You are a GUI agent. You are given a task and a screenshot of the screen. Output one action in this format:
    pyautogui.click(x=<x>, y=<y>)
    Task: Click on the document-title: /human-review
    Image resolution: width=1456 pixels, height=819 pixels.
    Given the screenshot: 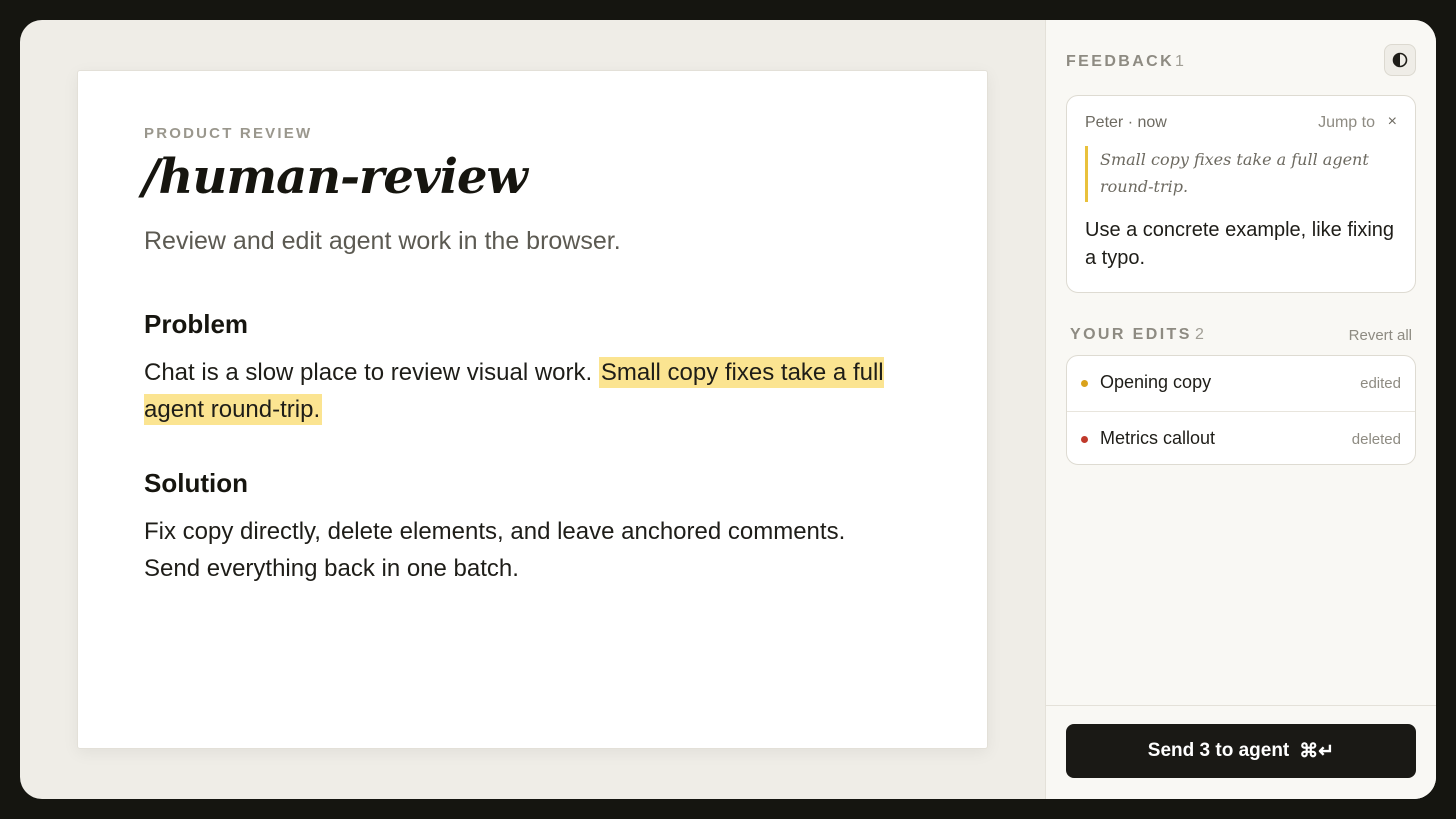 What is the action you would take?
    pyautogui.click(x=335, y=177)
    